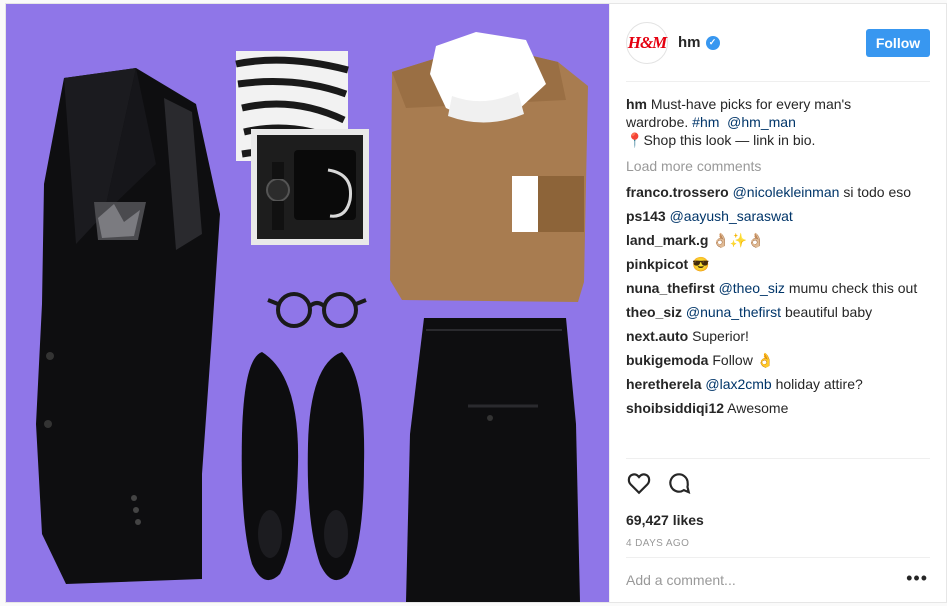 The width and height of the screenshot is (947, 606). I want to click on action-icons, so click(778, 484).